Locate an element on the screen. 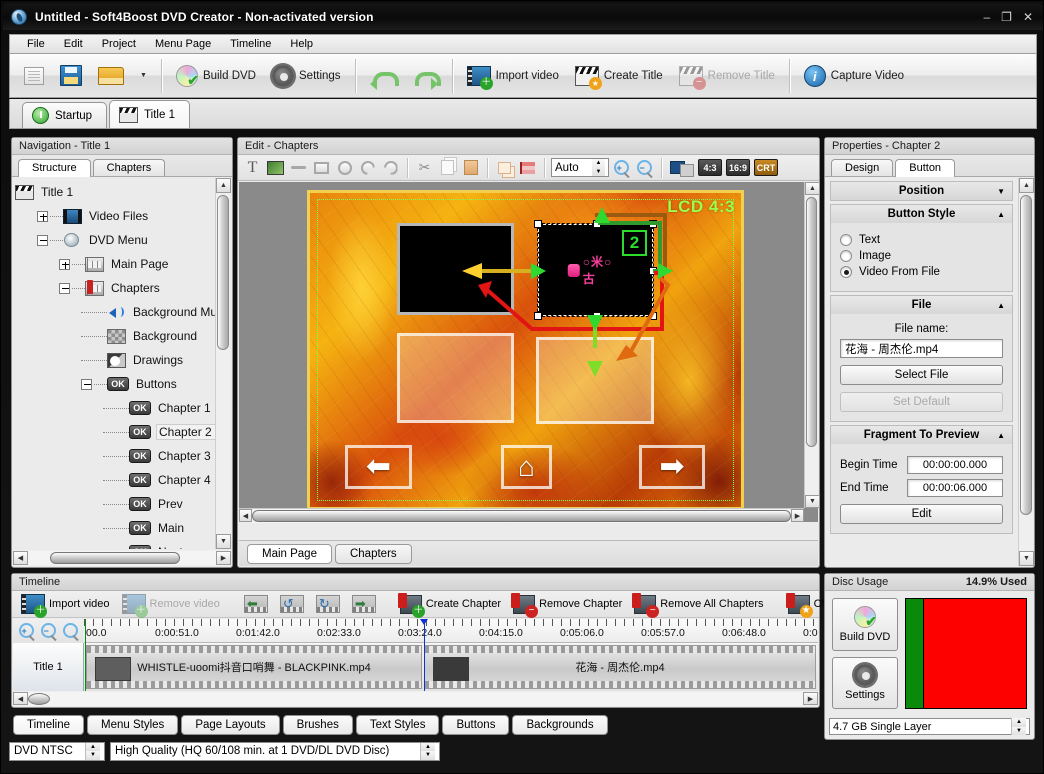  timeline-horizontal-scrollbar: ◀ ▶ is located at coordinates (415, 698).